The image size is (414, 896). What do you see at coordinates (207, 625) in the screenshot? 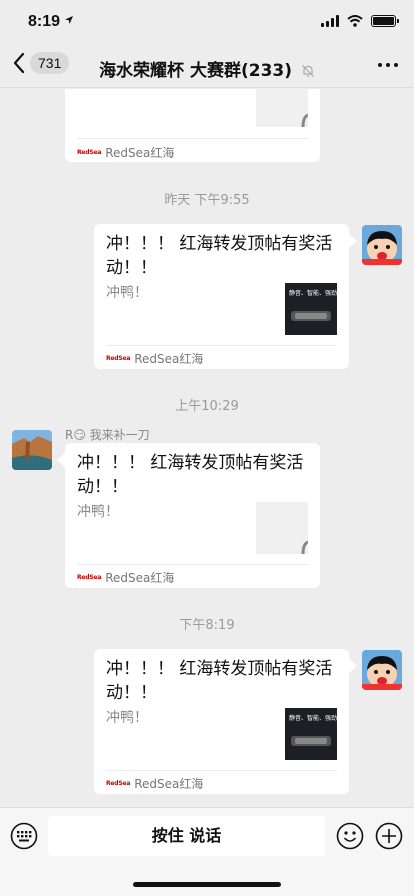
I see `time-label: 下午8:19` at bounding box center [207, 625].